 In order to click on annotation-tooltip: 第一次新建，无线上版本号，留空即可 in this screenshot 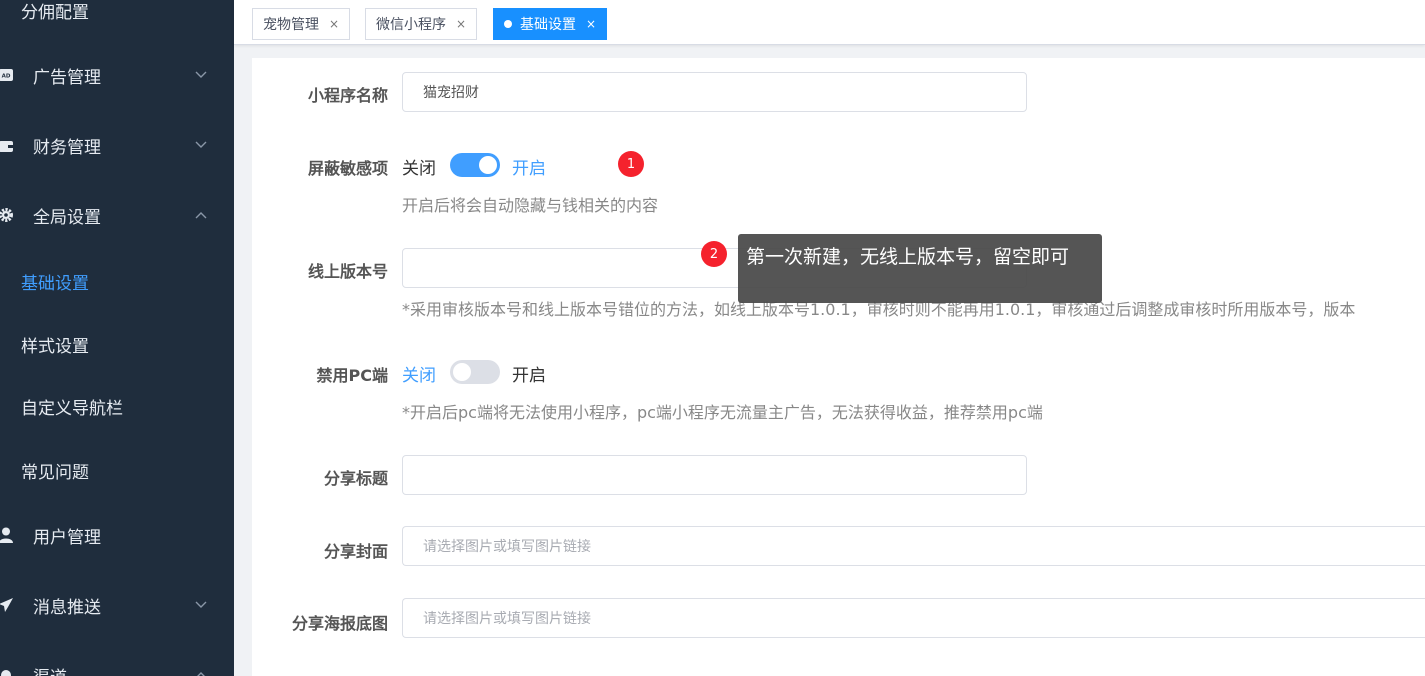, I will do `click(920, 268)`.